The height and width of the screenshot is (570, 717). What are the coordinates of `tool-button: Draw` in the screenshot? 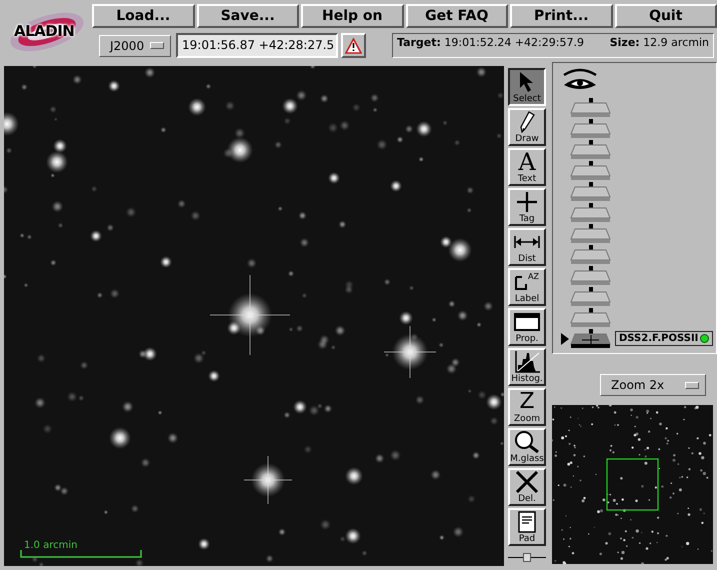 It's located at (527, 127).